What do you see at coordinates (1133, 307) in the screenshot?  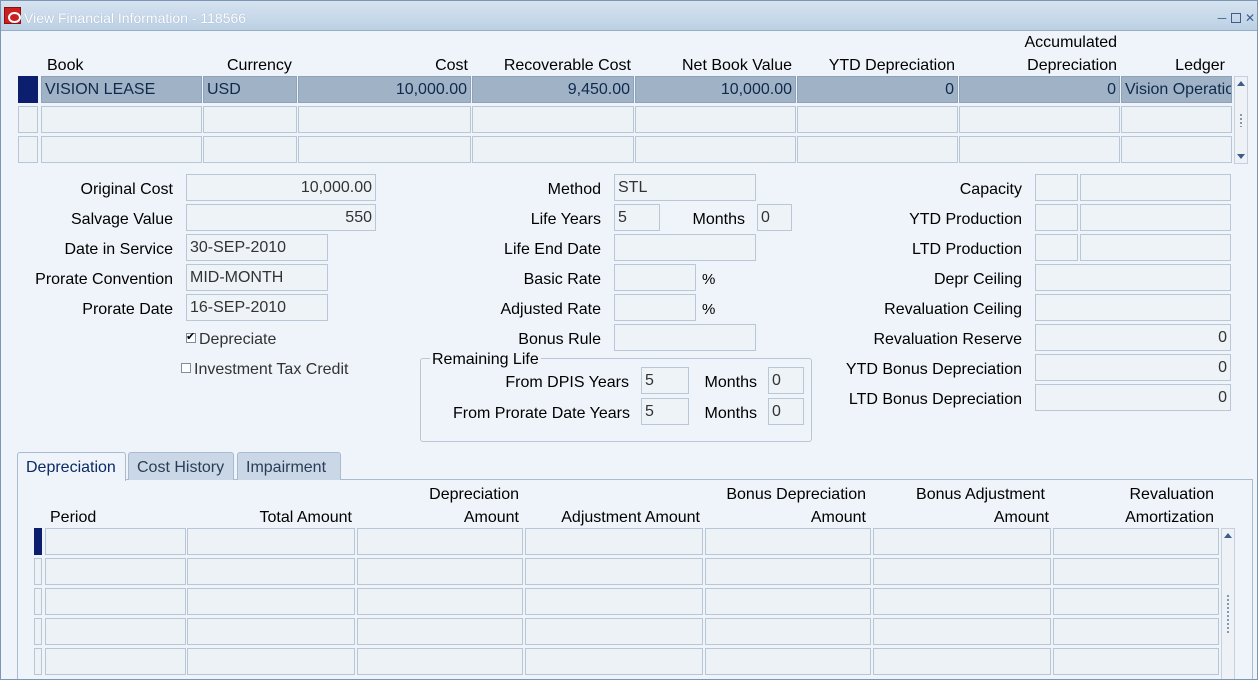 I see `revaluation-ceiling-field` at bounding box center [1133, 307].